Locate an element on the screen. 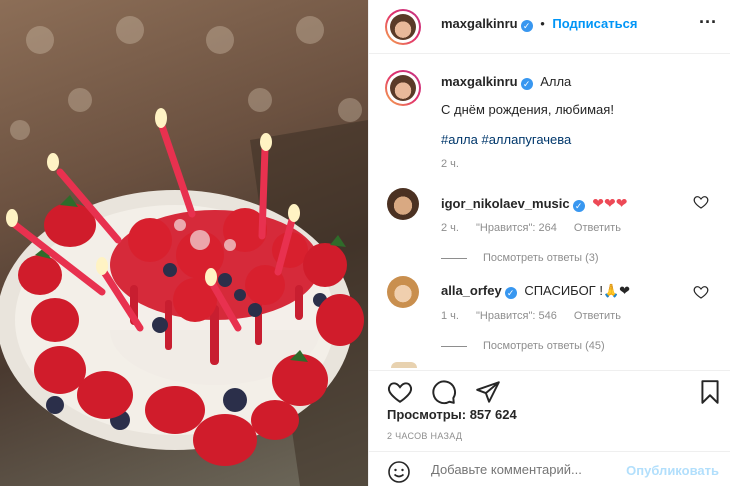 This screenshot has width=730, height=486. post-header: maxgalkinru ✓ • Подписаться ··· is located at coordinates (549, 27).